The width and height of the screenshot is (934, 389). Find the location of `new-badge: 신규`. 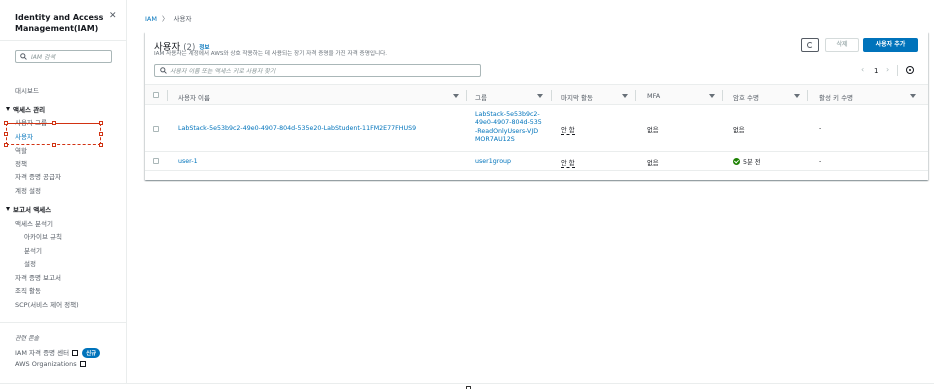

new-badge: 신규 is located at coordinates (91, 353).